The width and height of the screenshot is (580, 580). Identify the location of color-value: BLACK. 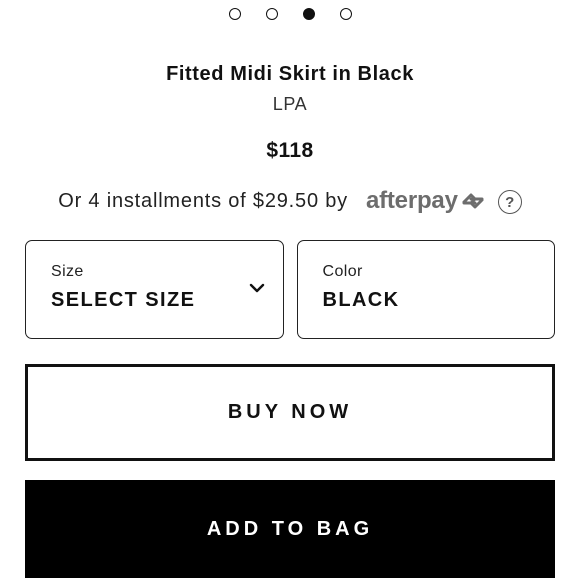
(361, 300).